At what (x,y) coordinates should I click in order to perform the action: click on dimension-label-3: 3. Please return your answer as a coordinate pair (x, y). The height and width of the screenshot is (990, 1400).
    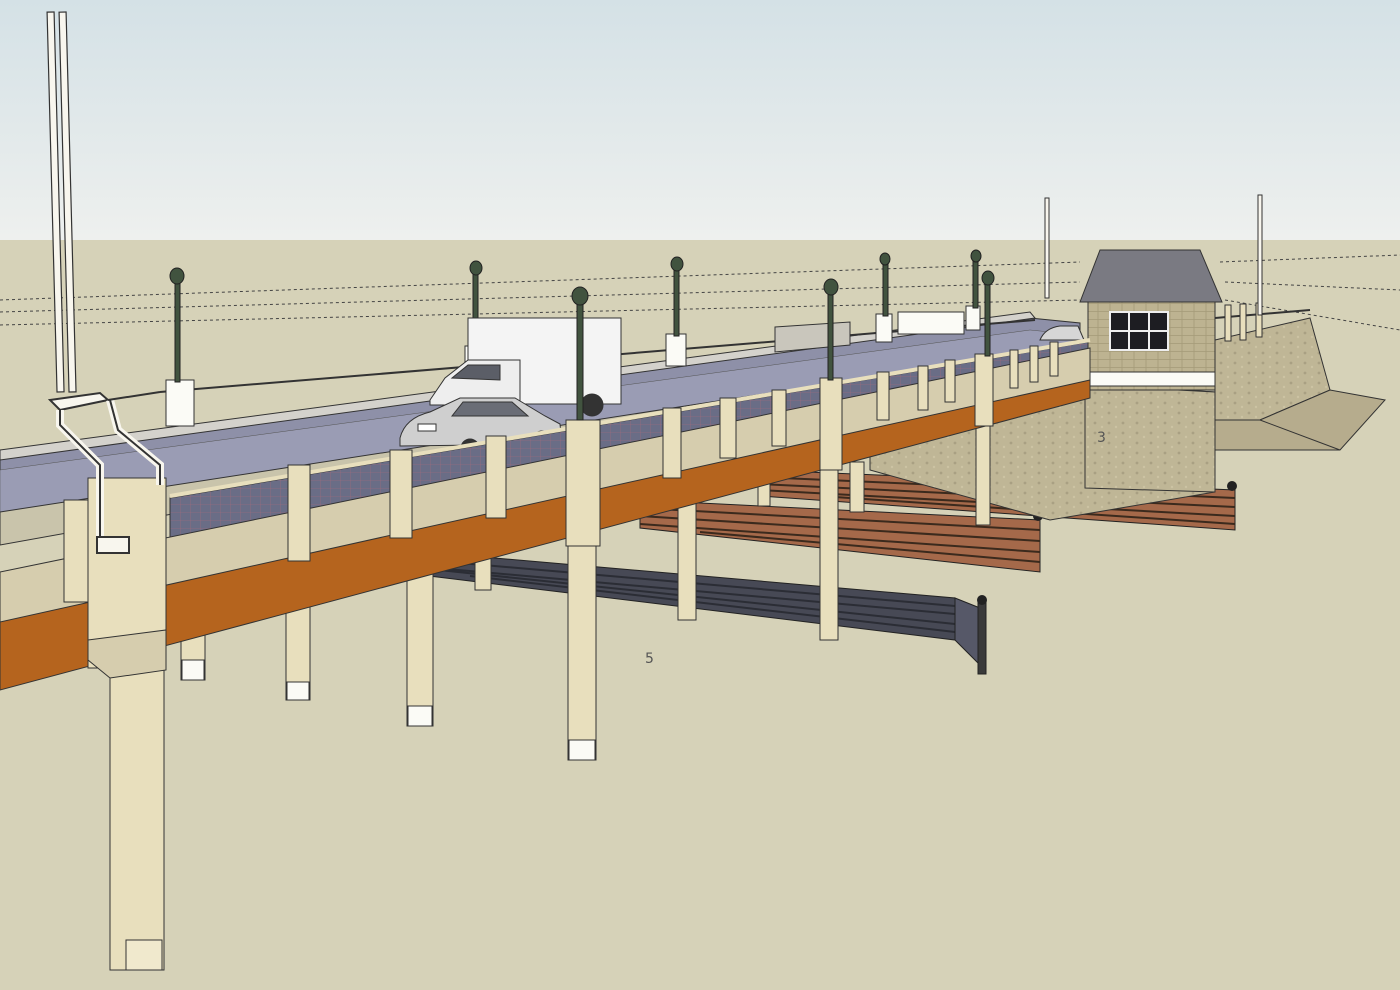
    Looking at the image, I should click on (1101, 438).